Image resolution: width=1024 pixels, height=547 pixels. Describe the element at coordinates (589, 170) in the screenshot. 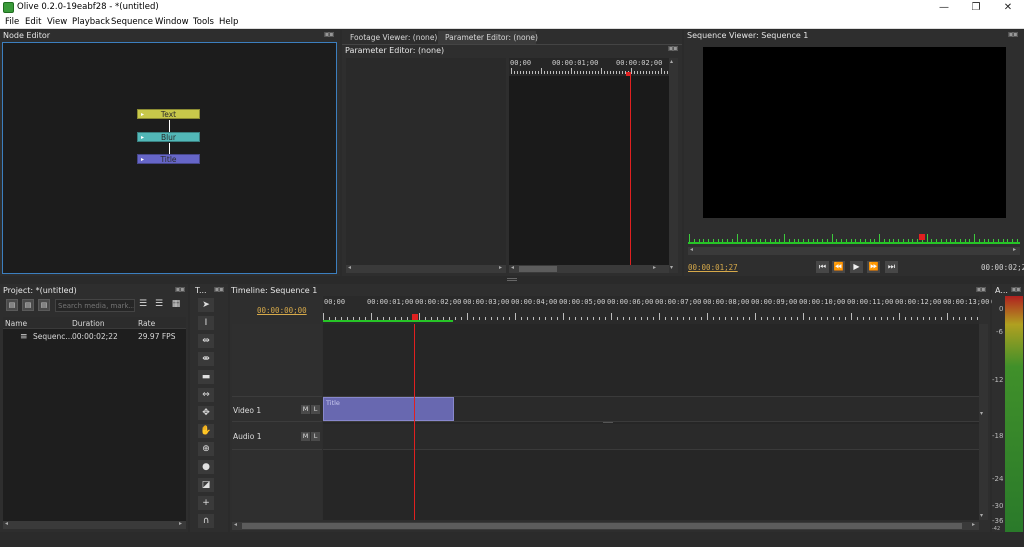

I see `keyframe-view` at that location.